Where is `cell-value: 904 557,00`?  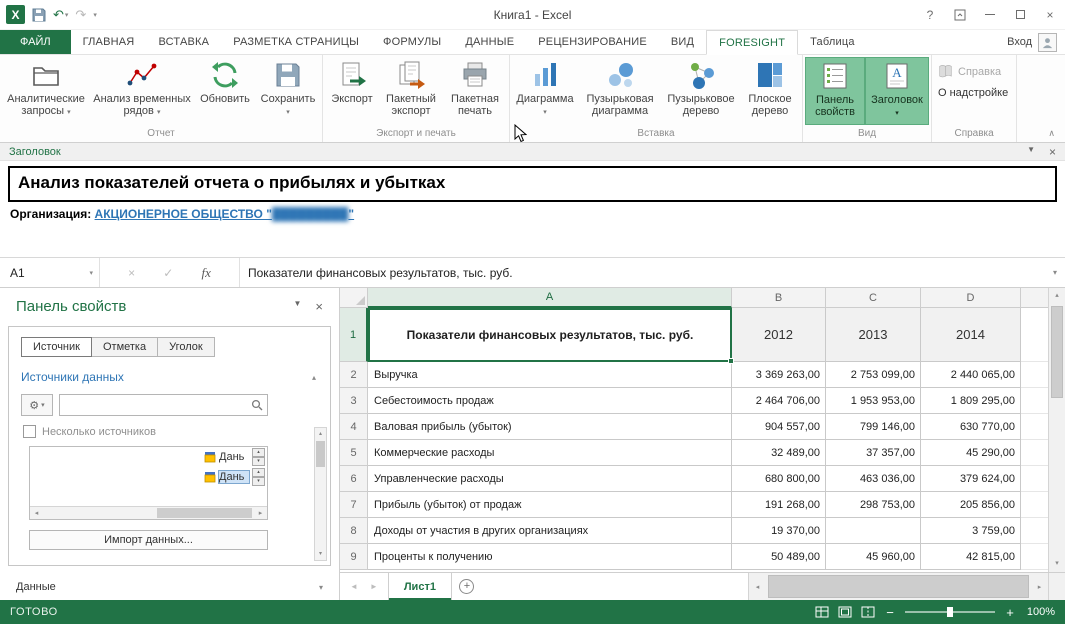
cell-value: 904 557,00 is located at coordinates (779, 427).